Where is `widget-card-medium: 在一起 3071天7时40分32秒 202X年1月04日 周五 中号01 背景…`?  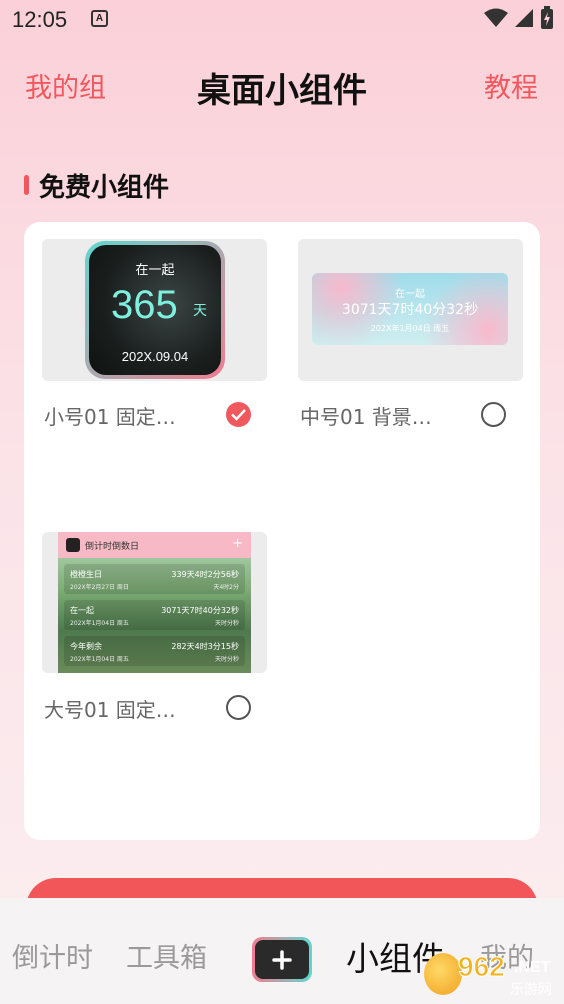 widget-card-medium: 在一起 3071天7时40分32秒 202X年1月04日 周五 中号01 背景… is located at coordinates (410, 339).